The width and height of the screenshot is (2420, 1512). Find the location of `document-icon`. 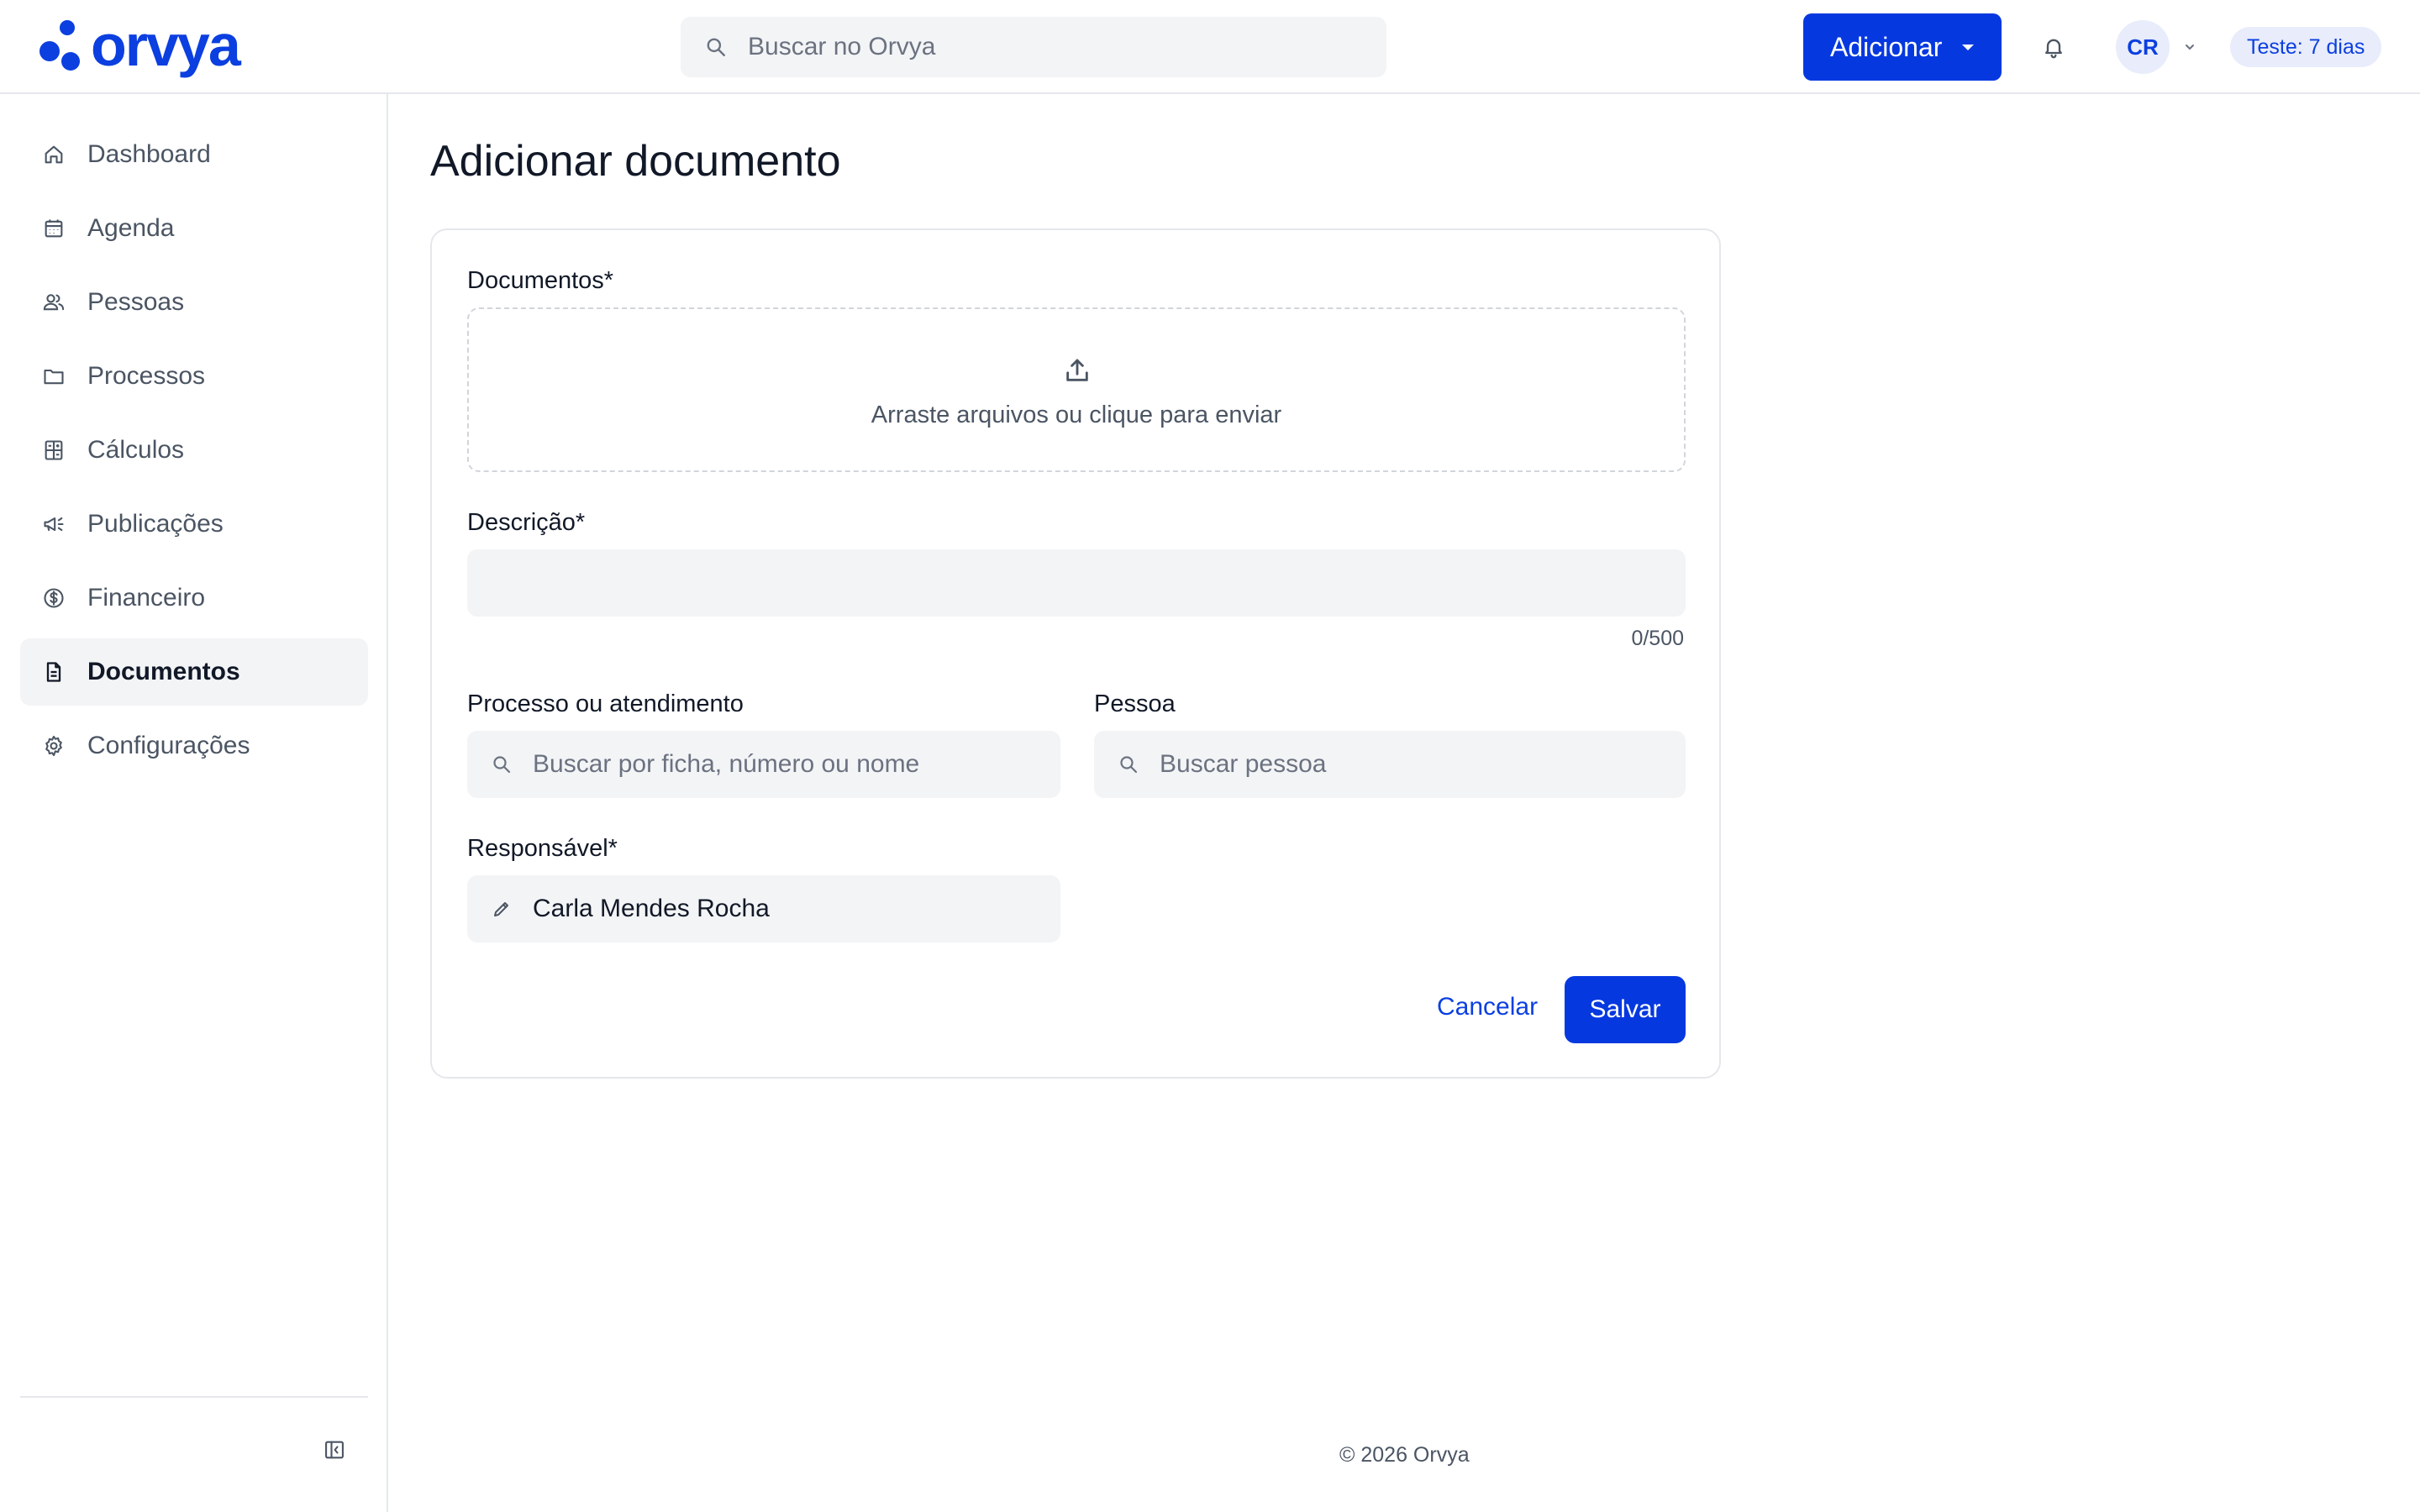

document-icon is located at coordinates (53, 672).